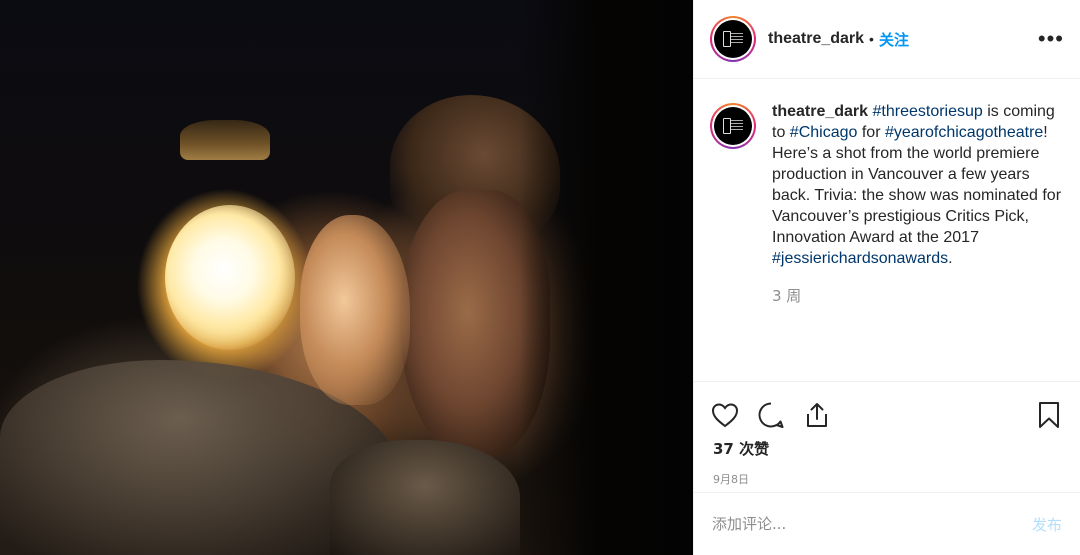  Describe the element at coordinates (1049, 415) in the screenshot. I see `bookmark-icon` at that location.